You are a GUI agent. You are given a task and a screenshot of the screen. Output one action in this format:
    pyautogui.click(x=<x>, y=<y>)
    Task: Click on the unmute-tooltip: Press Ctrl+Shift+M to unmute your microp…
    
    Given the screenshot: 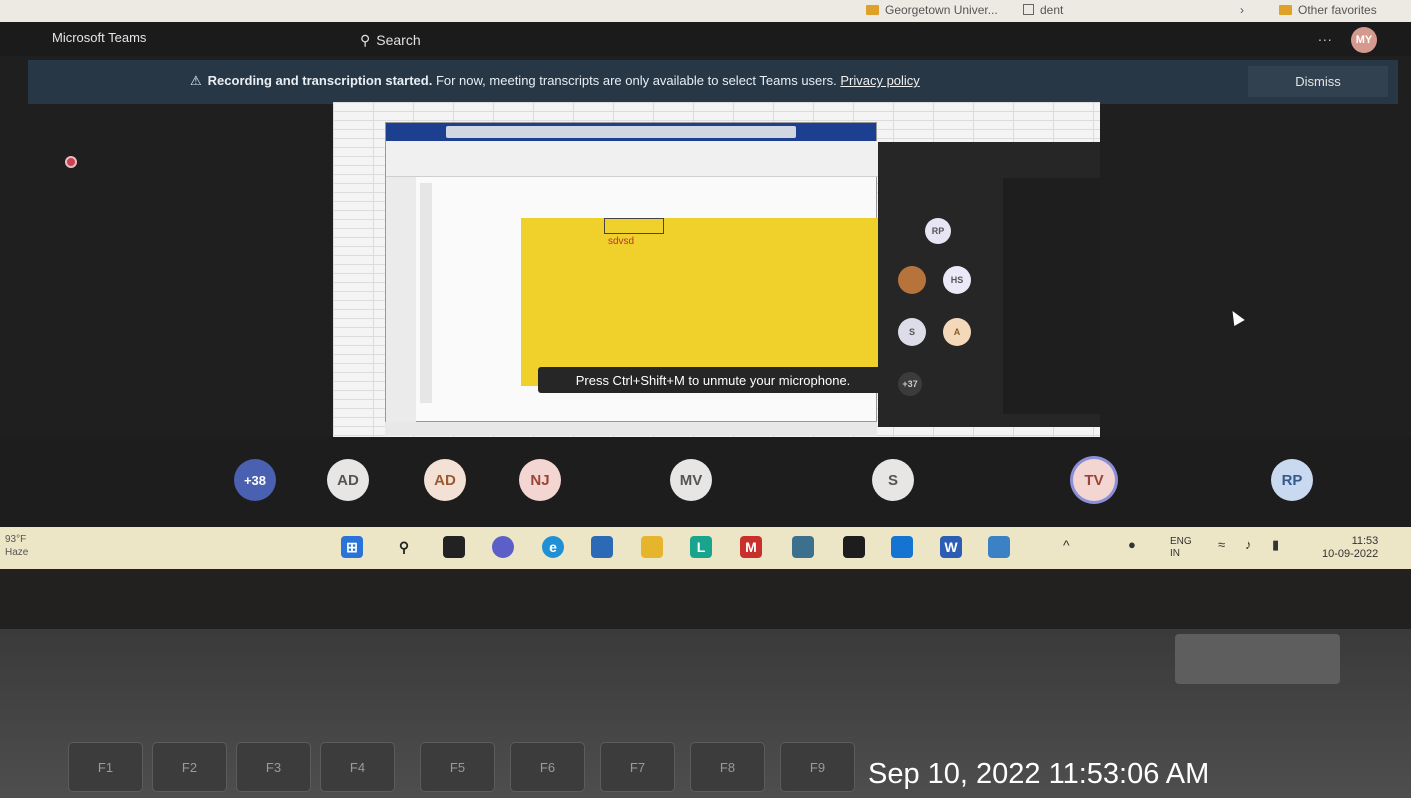 What is the action you would take?
    pyautogui.click(x=713, y=380)
    